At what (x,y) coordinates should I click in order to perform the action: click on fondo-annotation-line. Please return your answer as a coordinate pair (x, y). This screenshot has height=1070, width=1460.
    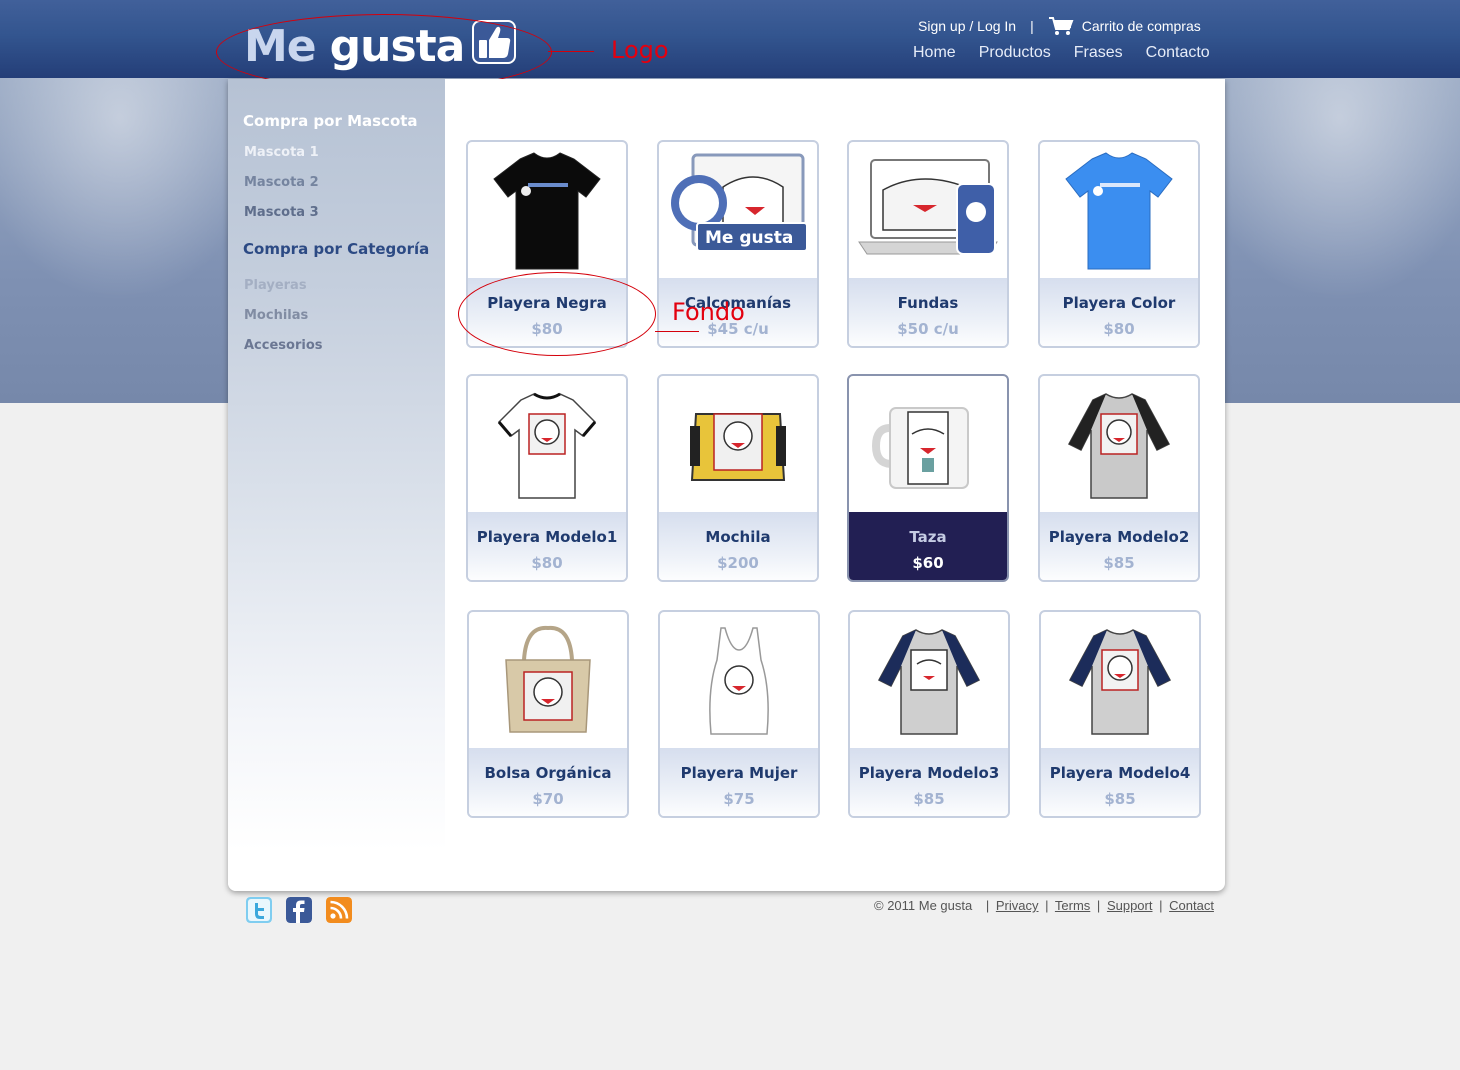
    Looking at the image, I should click on (677, 331).